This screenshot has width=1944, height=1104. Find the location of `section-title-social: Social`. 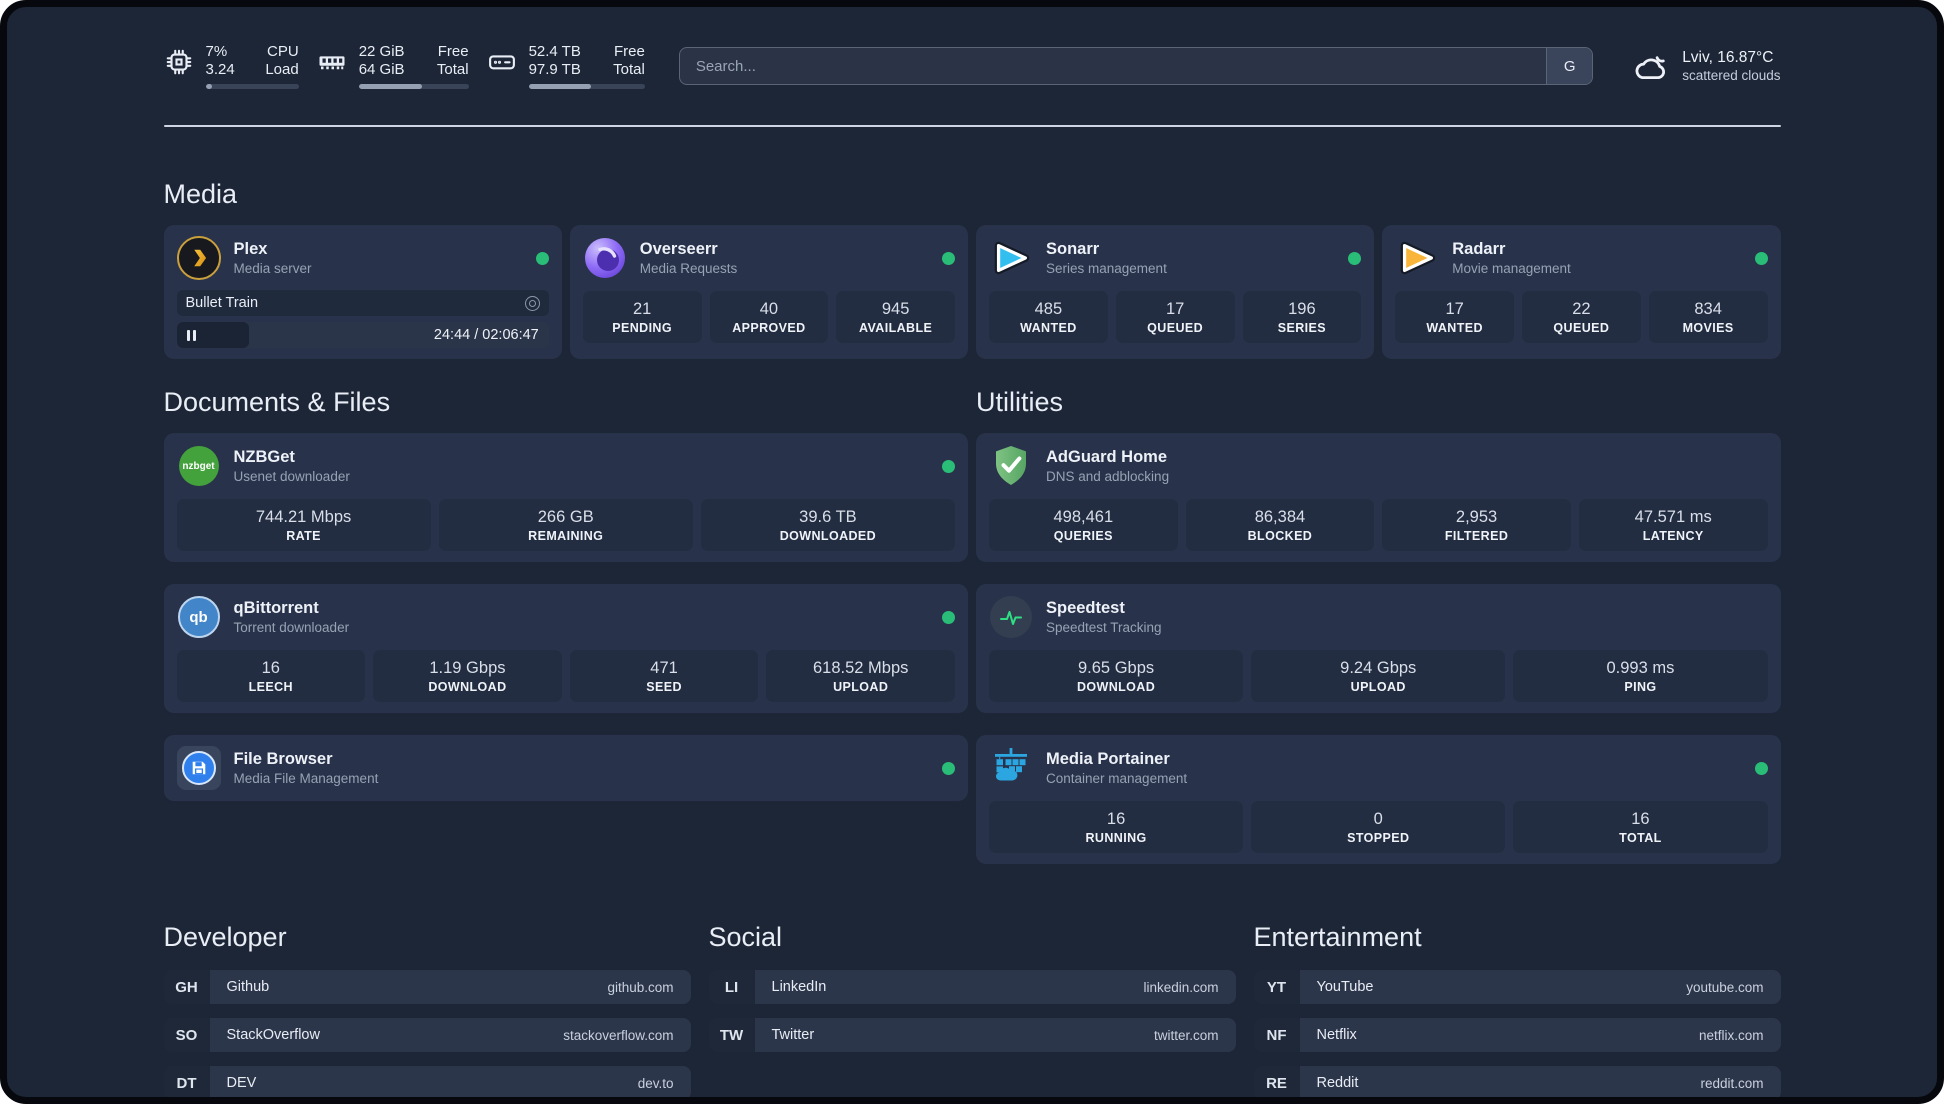

section-title-social: Social is located at coordinates (745, 937).